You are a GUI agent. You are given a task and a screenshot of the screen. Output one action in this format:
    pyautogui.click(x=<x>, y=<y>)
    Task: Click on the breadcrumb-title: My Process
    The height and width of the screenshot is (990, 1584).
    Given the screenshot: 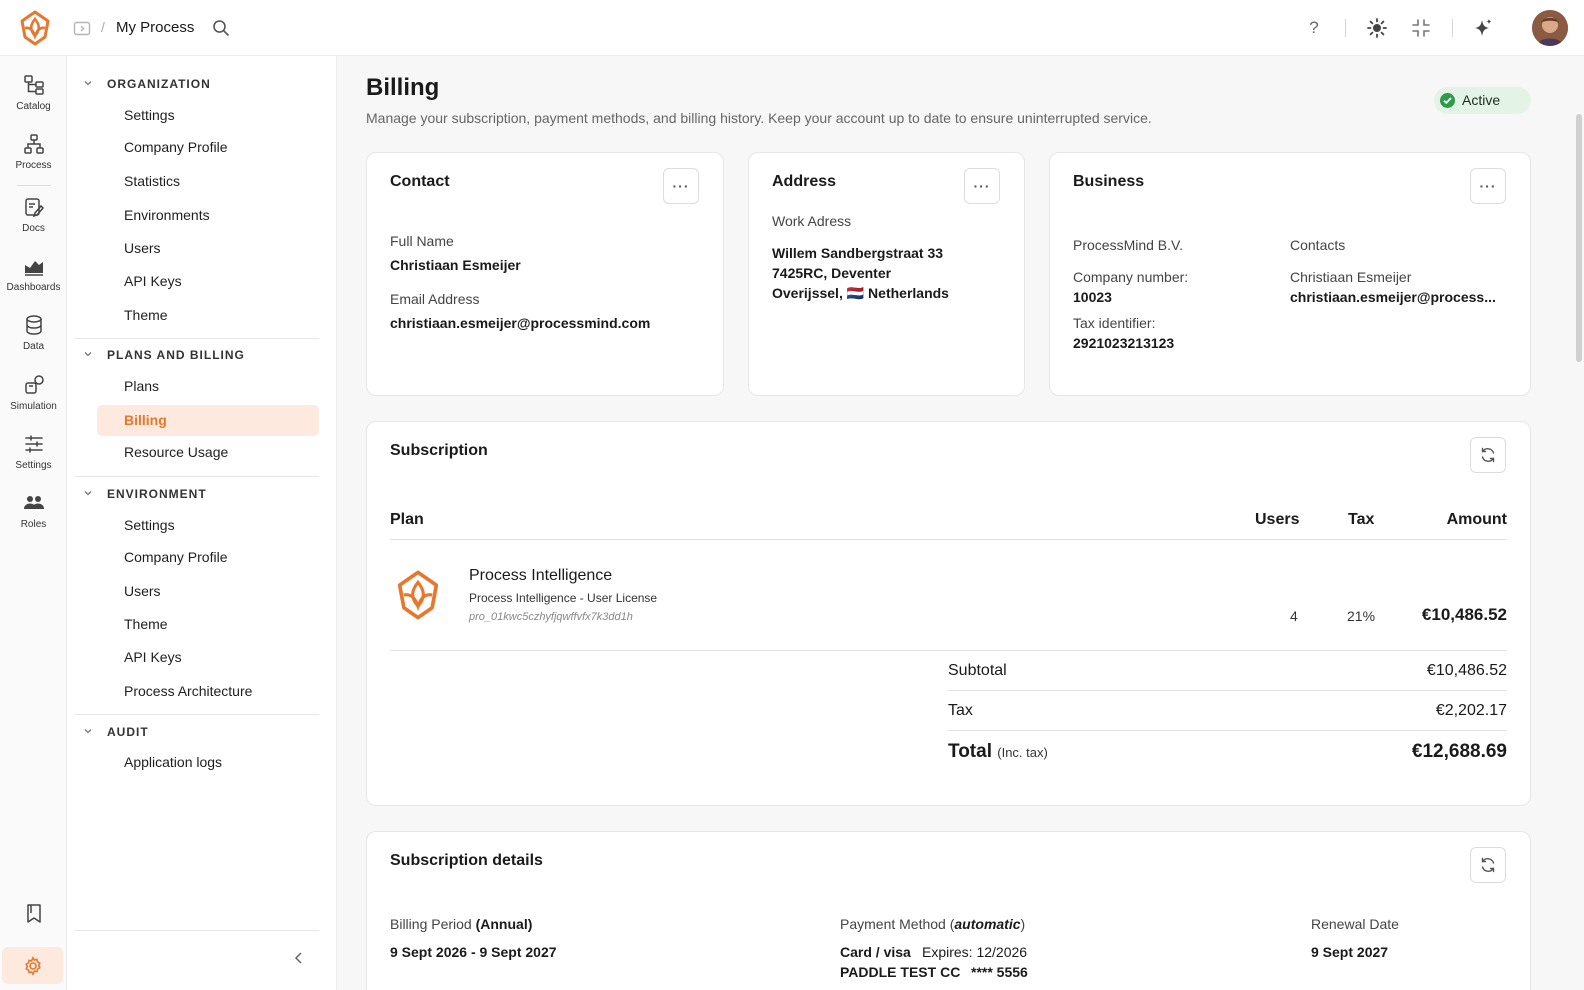 What is the action you would take?
    pyautogui.click(x=155, y=27)
    